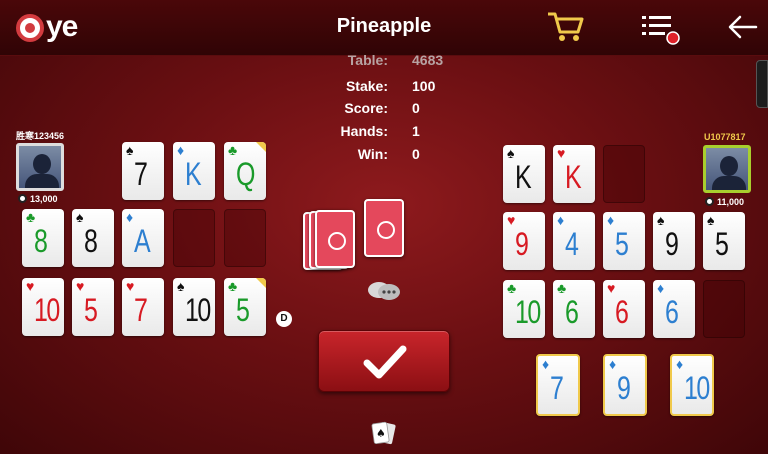 The width and height of the screenshot is (768, 454). I want to click on card: ♠ 10, so click(194, 307).